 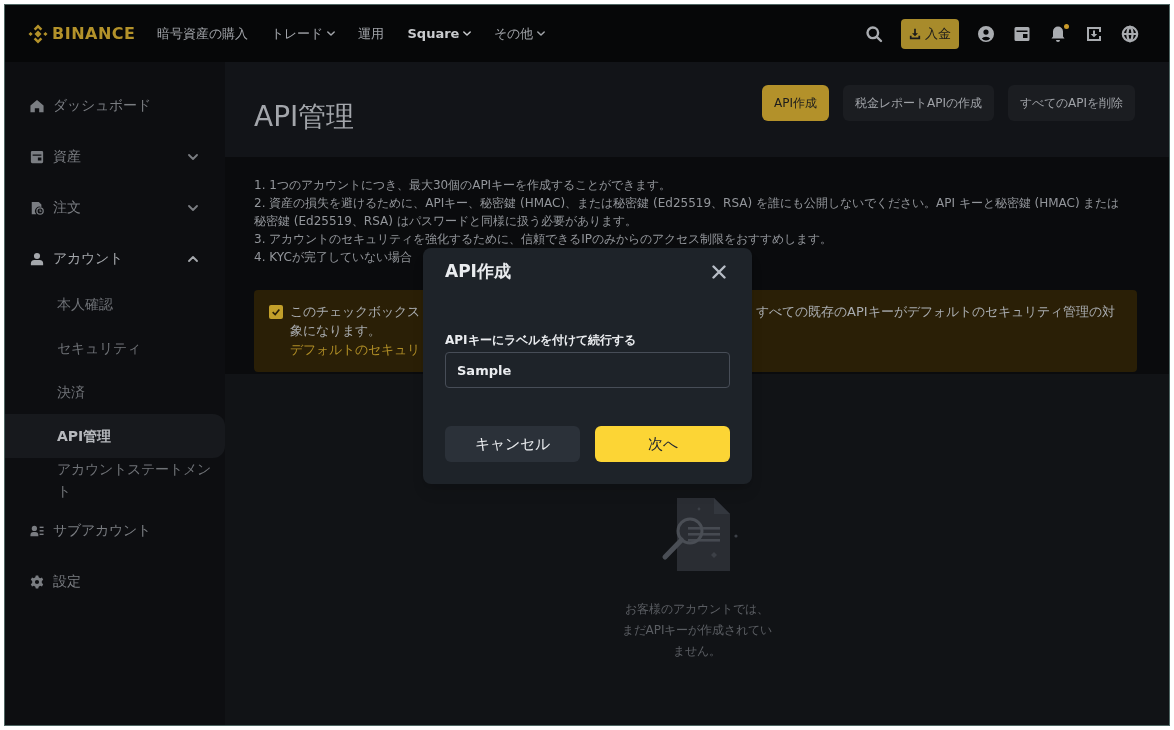 I want to click on sidebar-subitem: セキュリティ, so click(x=115, y=348).